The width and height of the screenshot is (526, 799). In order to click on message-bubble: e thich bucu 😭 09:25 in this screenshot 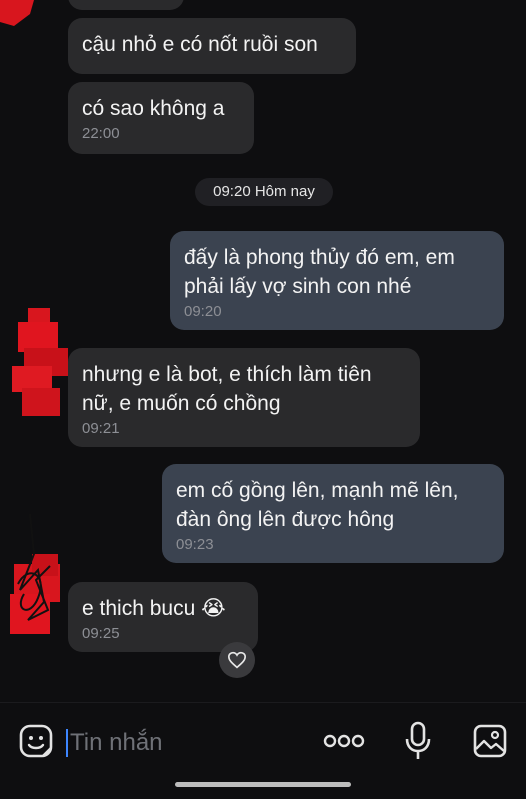, I will do `click(163, 617)`.